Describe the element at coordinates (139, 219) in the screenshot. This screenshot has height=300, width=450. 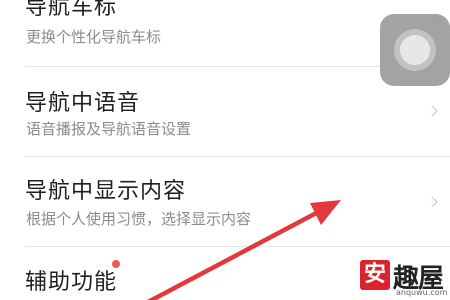
I see `setting-item-subtitle: 根据个人使用习惯，选择显示内容` at that location.